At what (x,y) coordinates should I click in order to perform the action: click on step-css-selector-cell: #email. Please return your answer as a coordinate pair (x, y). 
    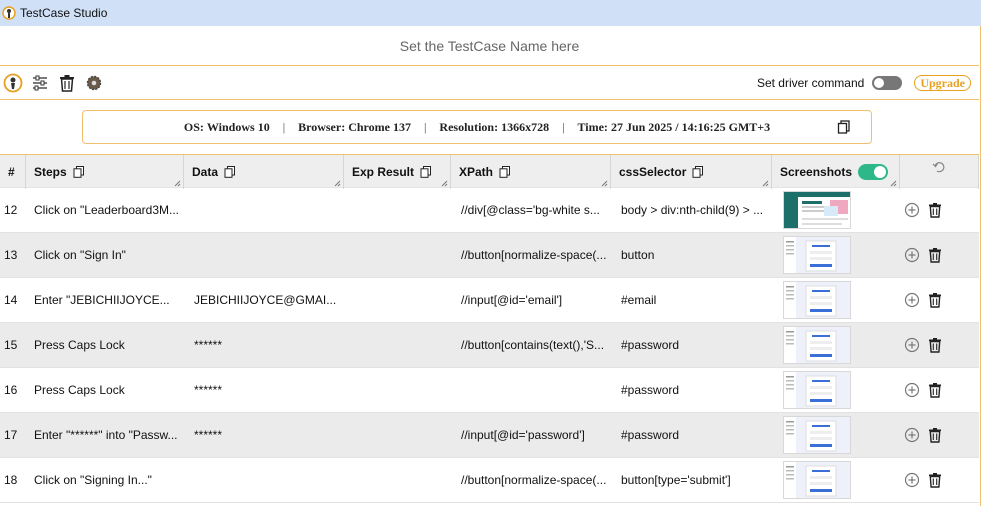
    Looking at the image, I should click on (691, 300).